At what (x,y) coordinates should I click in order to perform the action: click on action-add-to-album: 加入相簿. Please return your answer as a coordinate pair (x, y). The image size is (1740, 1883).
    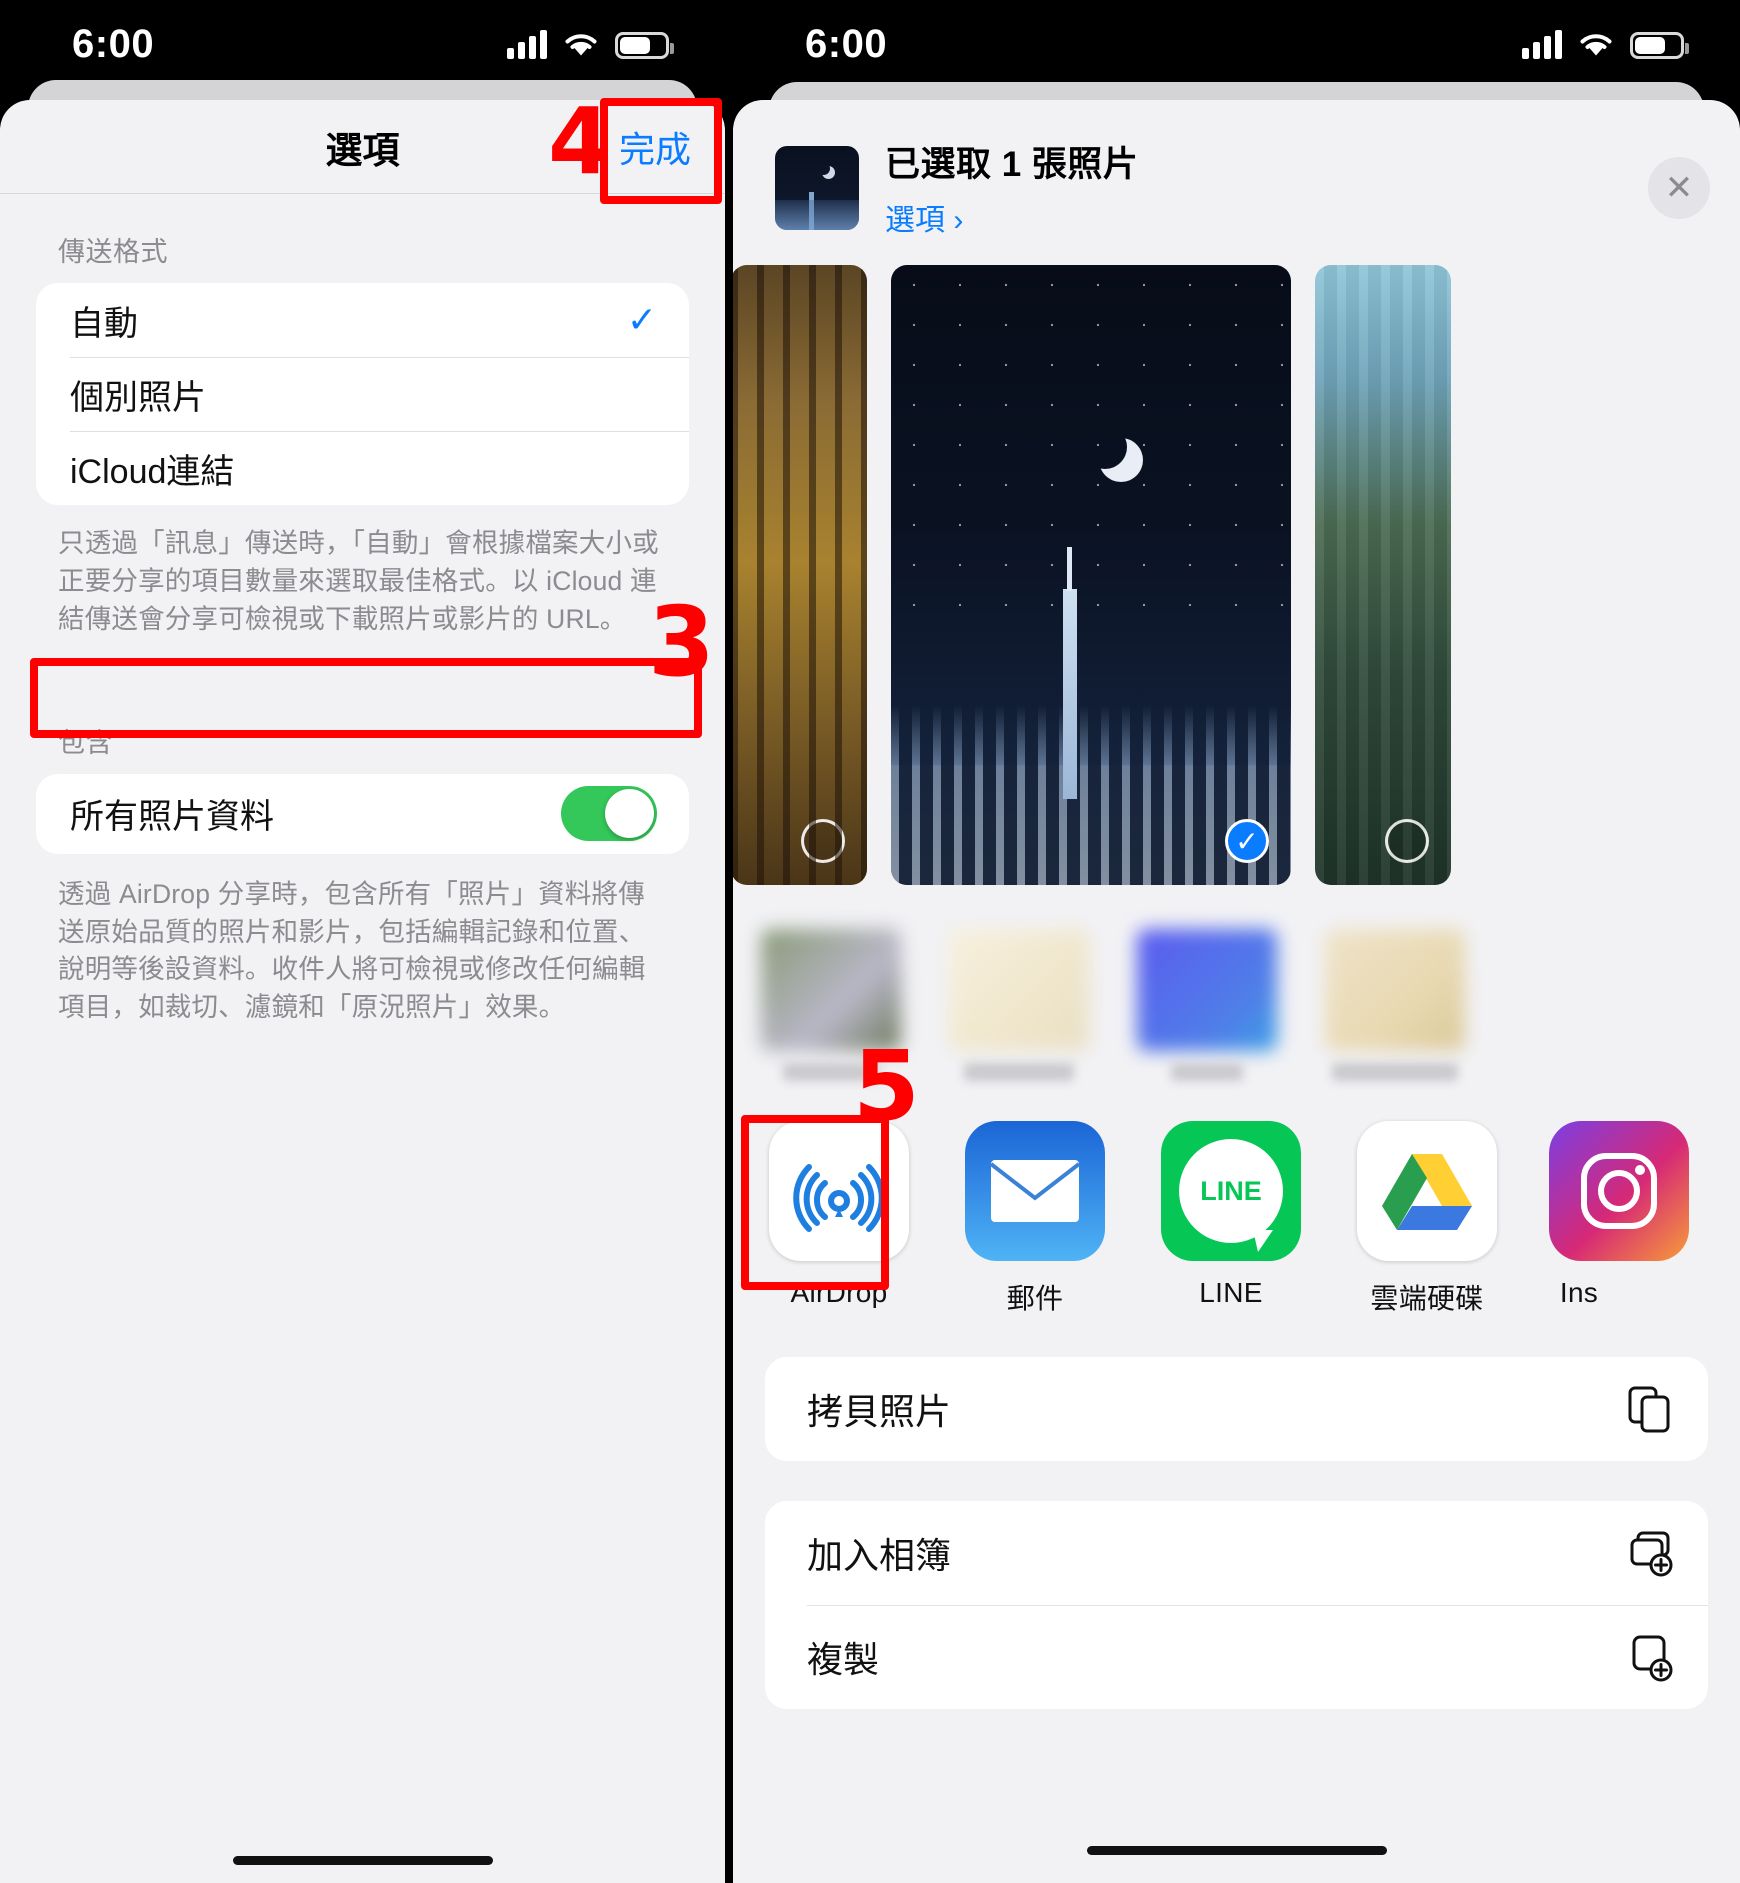
    Looking at the image, I should click on (1236, 1553).